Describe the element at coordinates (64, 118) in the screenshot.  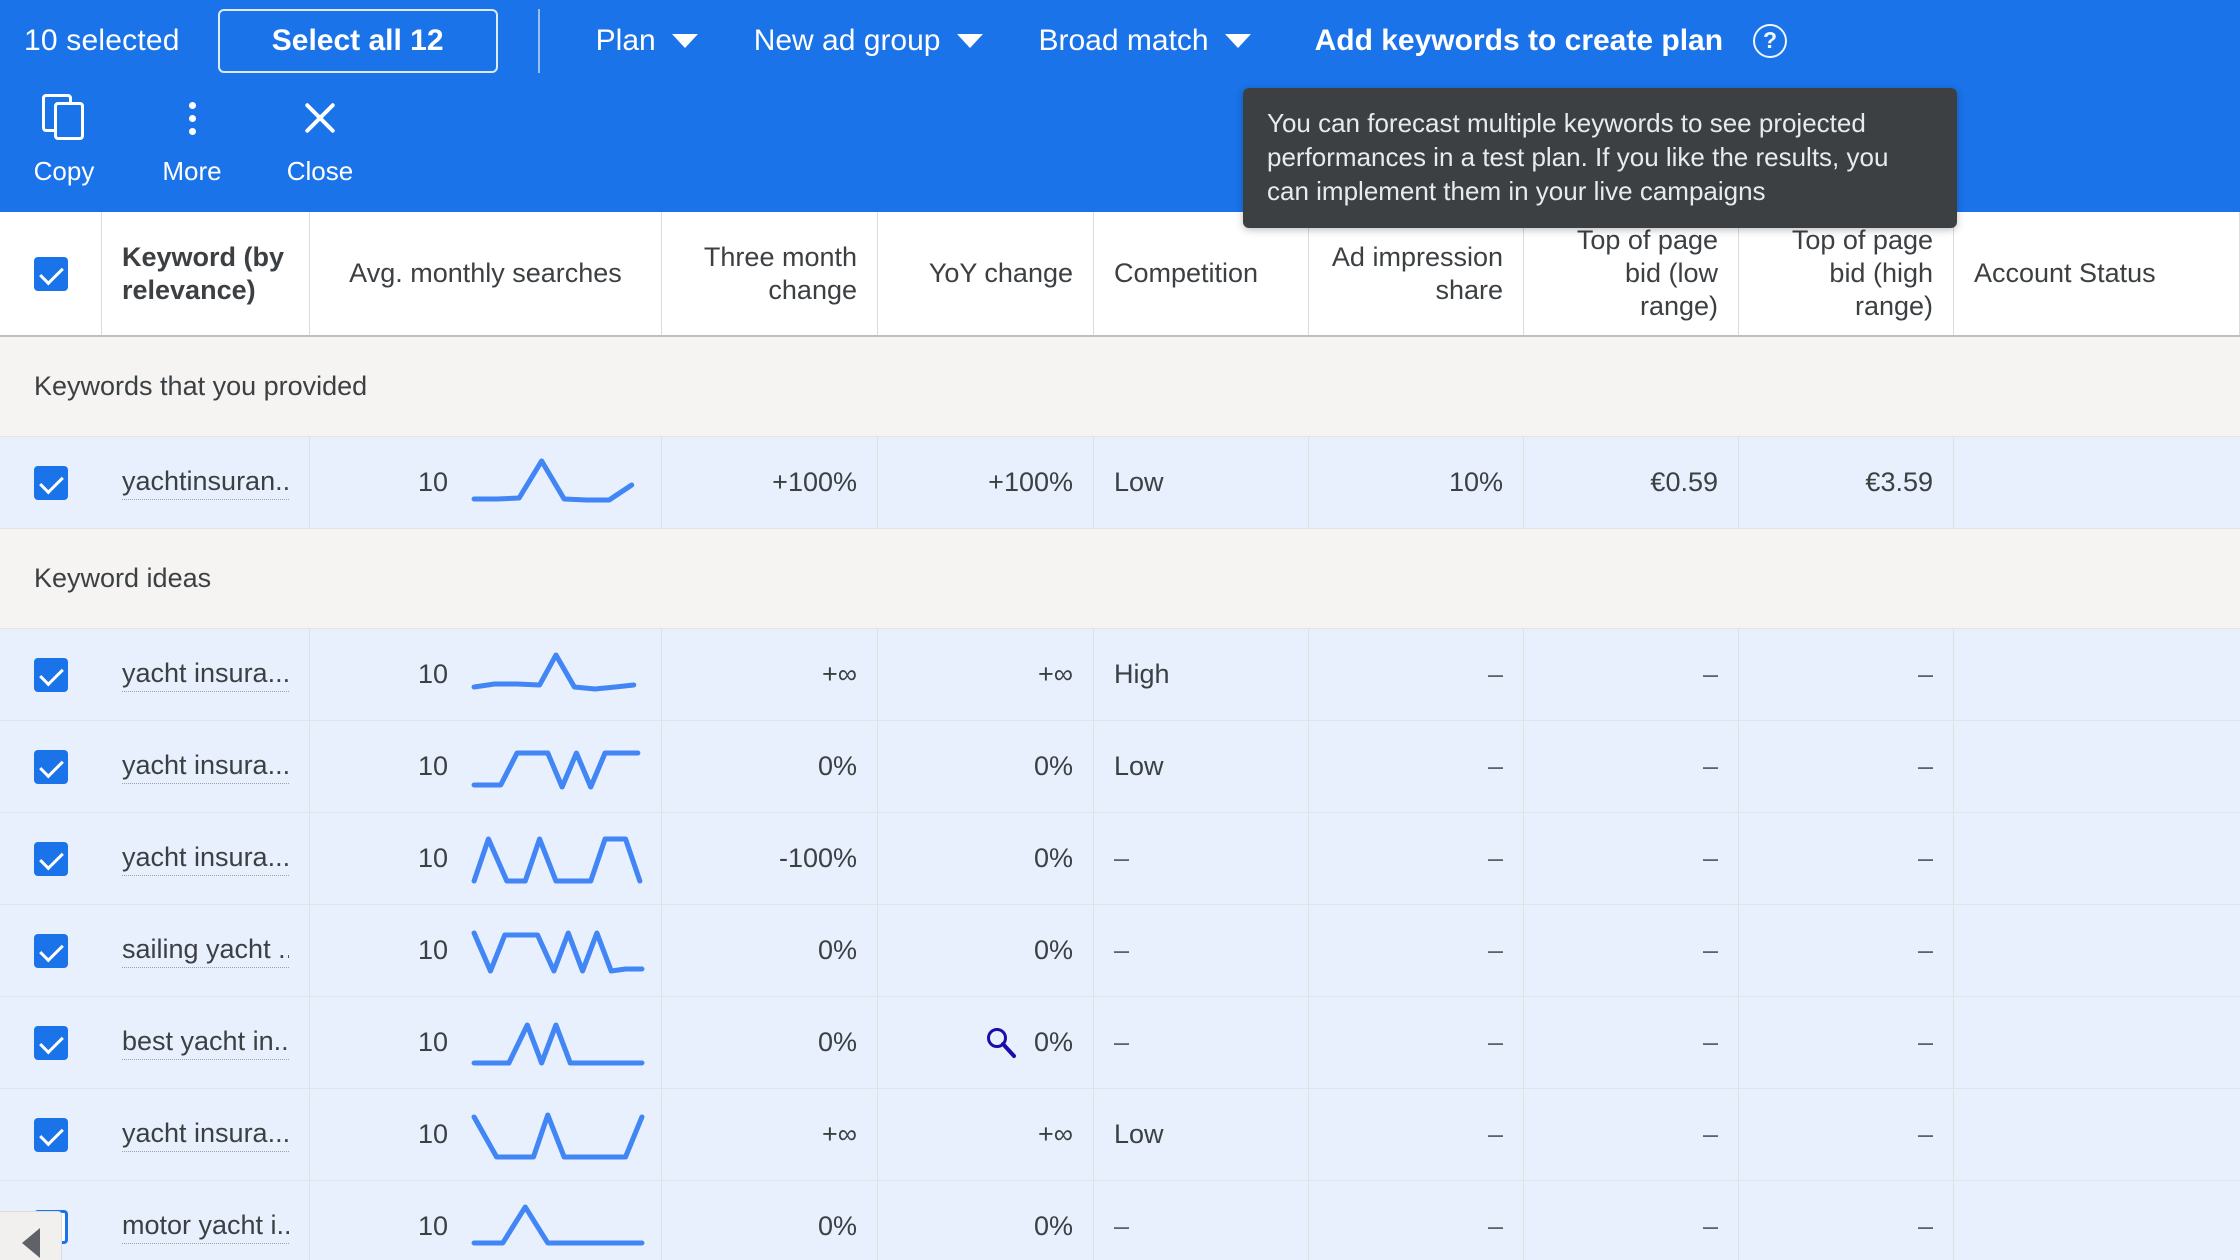
I see `copy-icon` at that location.